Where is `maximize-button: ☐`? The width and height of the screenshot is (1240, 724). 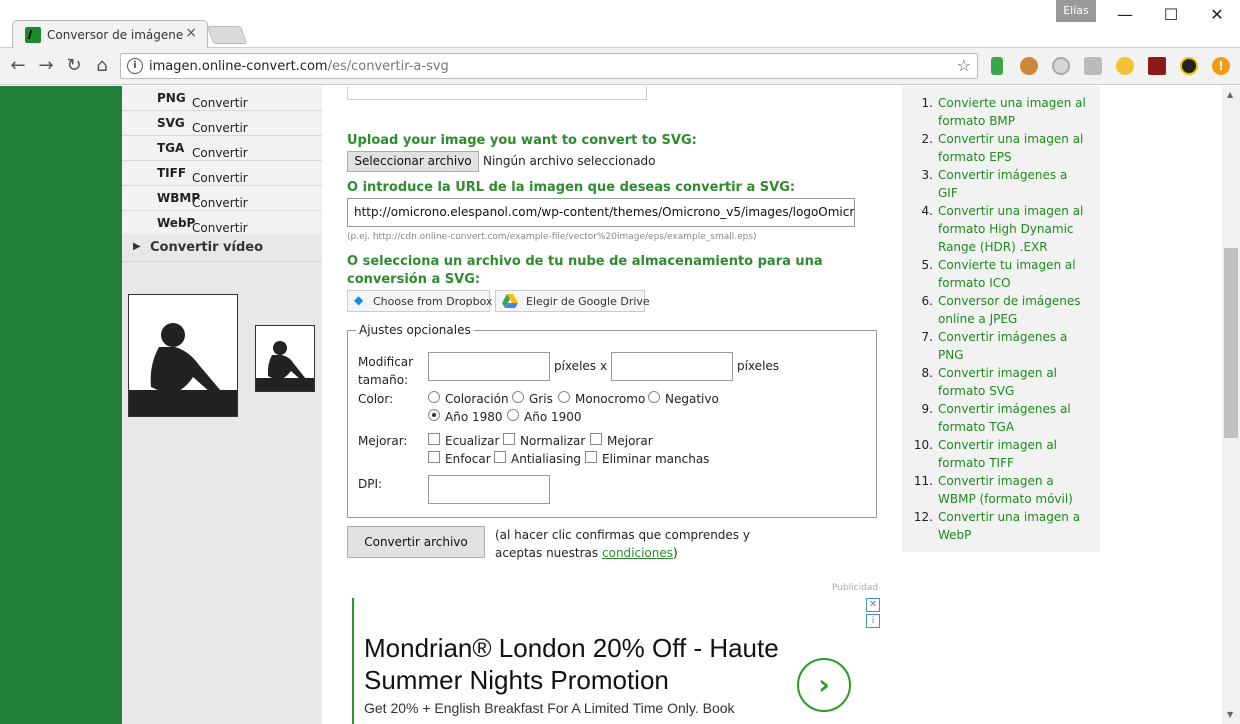
maximize-button: ☐ is located at coordinates (1171, 15).